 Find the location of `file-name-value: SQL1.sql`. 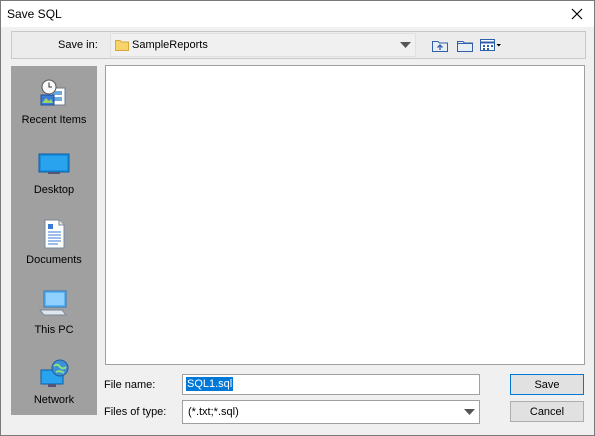

file-name-value: SQL1.sql is located at coordinates (210, 384).